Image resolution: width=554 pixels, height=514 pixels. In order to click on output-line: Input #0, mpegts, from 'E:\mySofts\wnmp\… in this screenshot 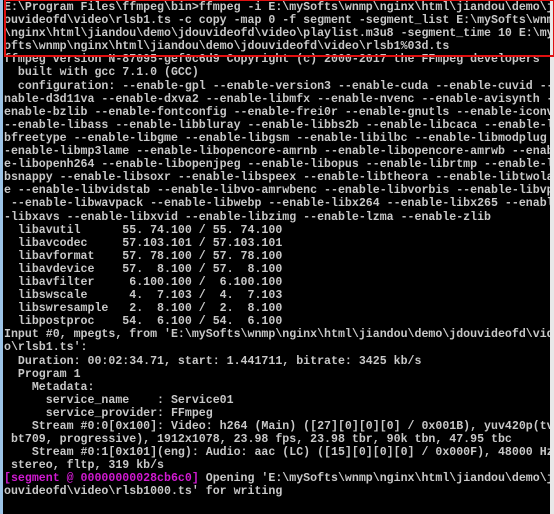, I will do `click(277, 335)`.